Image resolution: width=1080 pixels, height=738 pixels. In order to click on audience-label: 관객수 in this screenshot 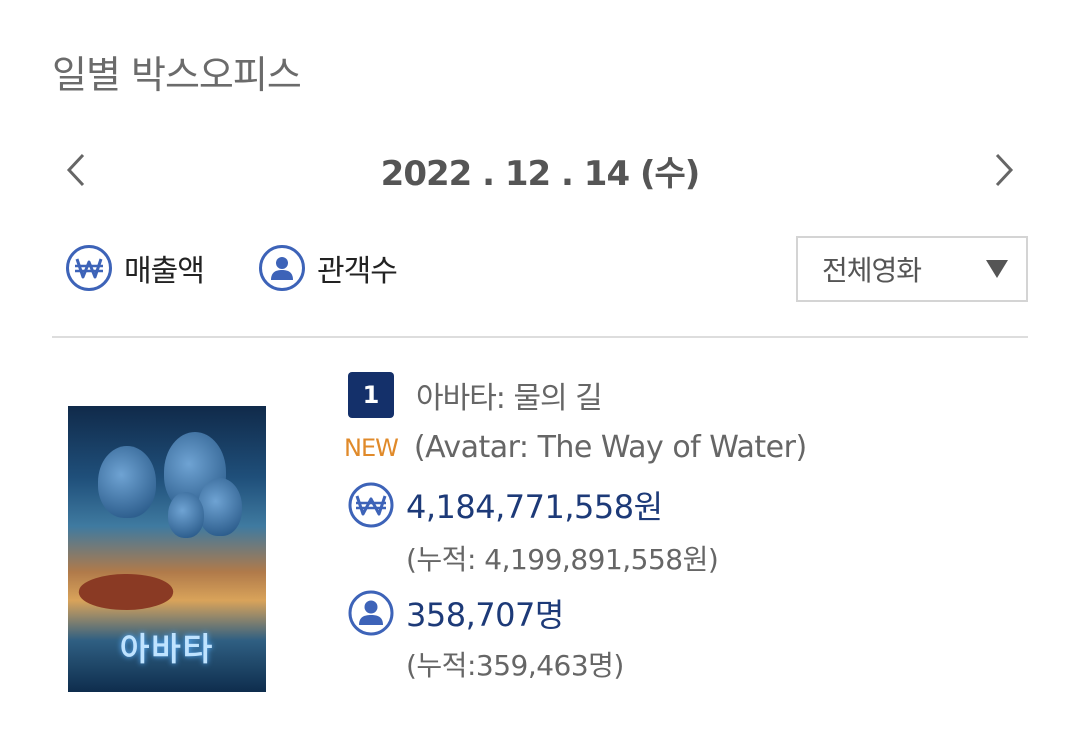, I will do `click(357, 271)`.